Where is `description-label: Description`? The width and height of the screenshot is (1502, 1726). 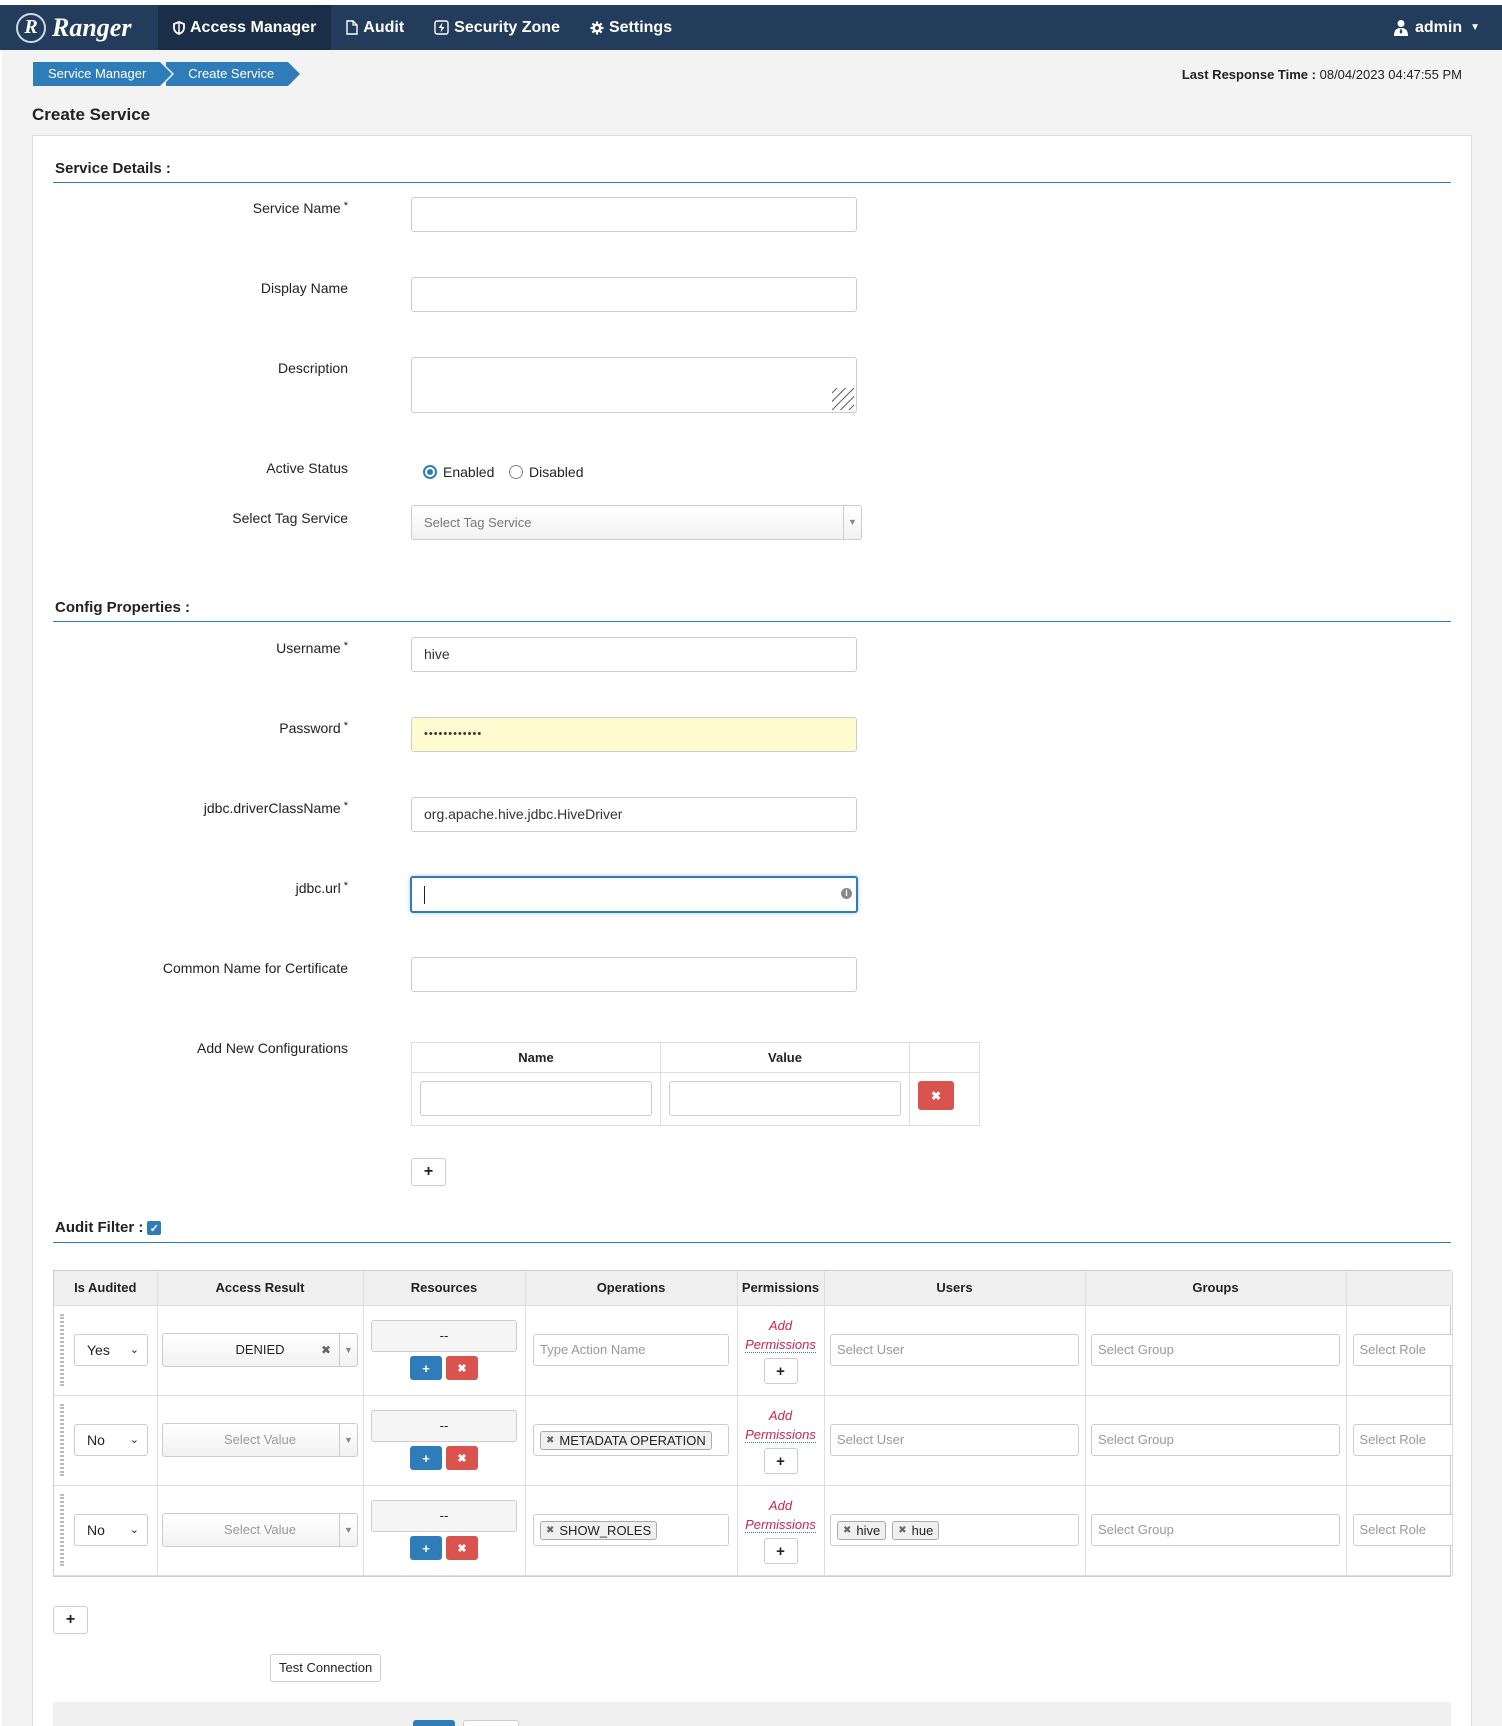 description-label: Description is located at coordinates (312, 368).